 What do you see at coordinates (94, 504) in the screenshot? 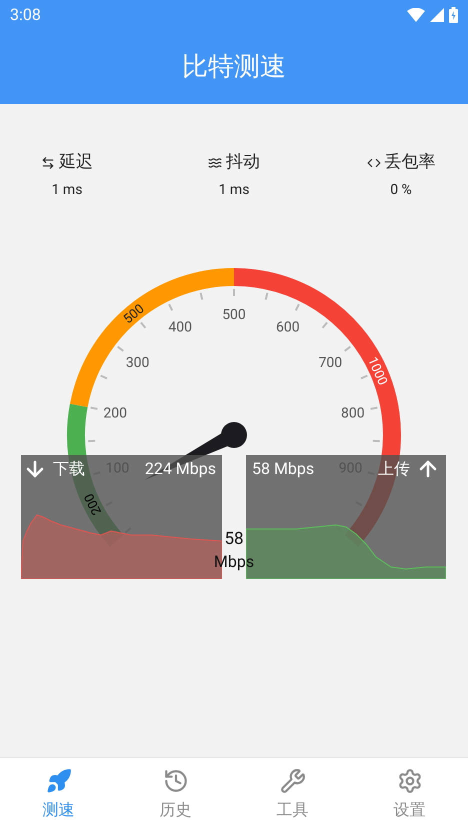
I see `range-label: 200` at bounding box center [94, 504].